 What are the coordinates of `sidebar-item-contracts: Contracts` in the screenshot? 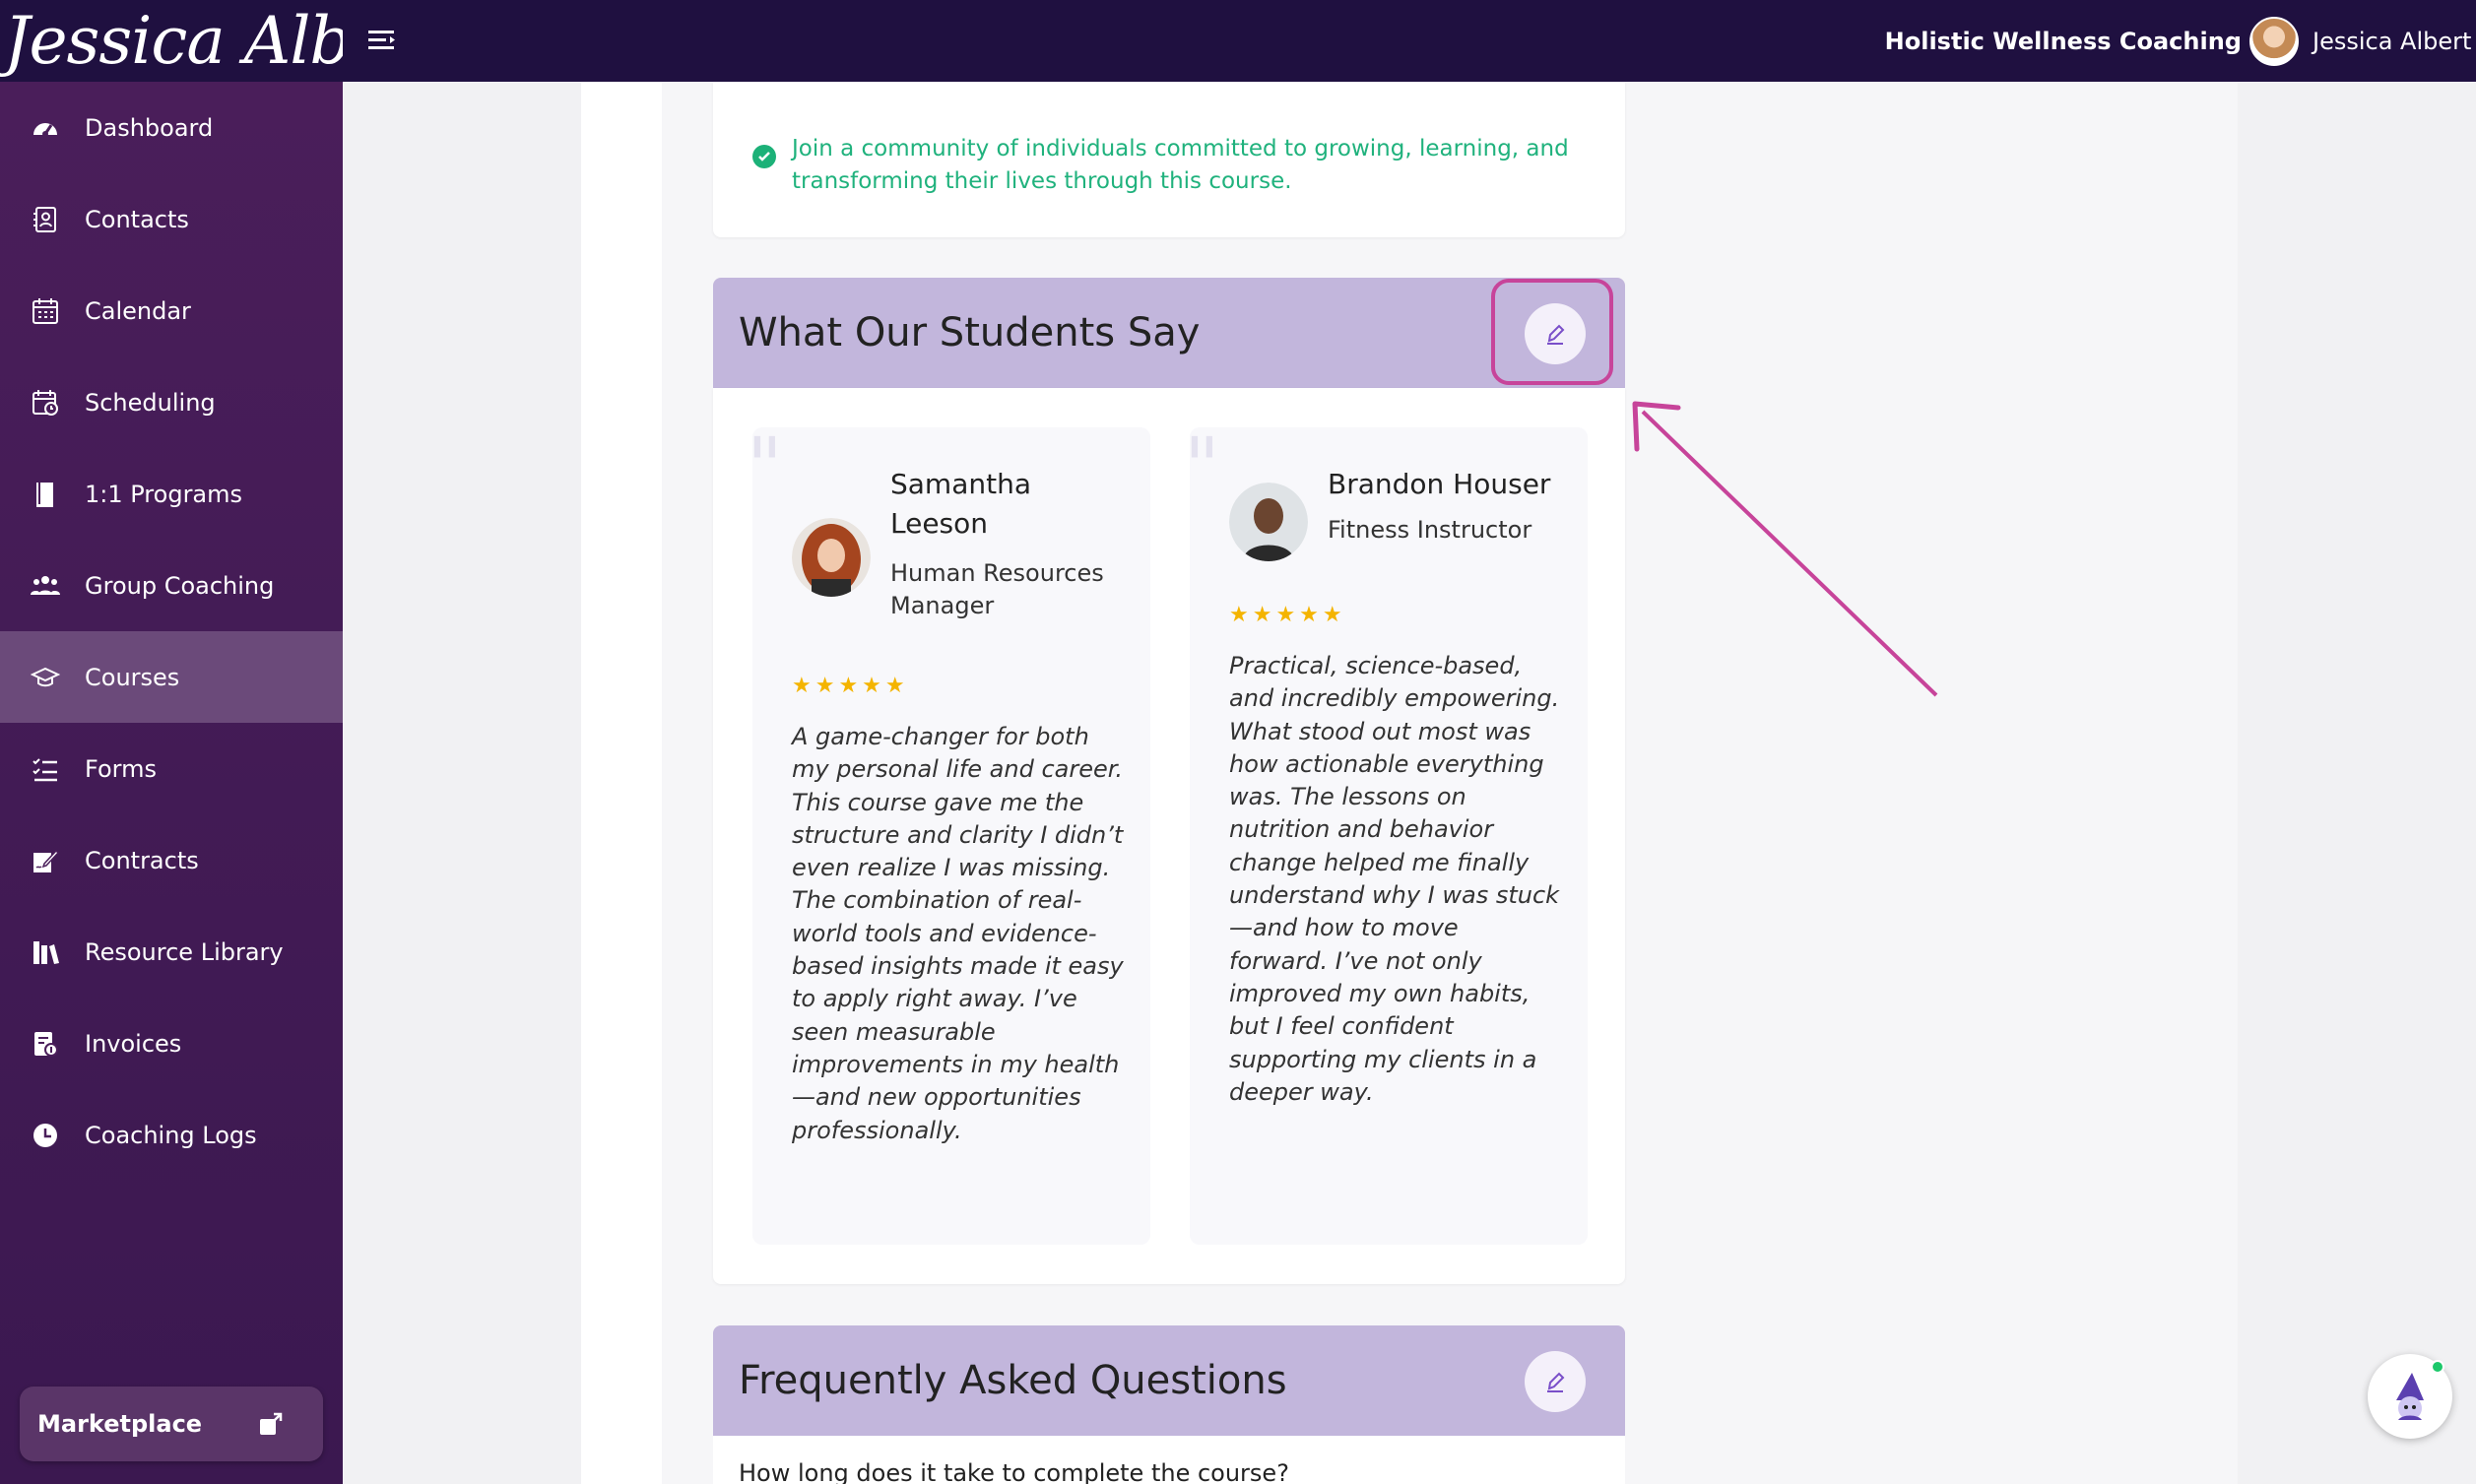 It's located at (171, 860).